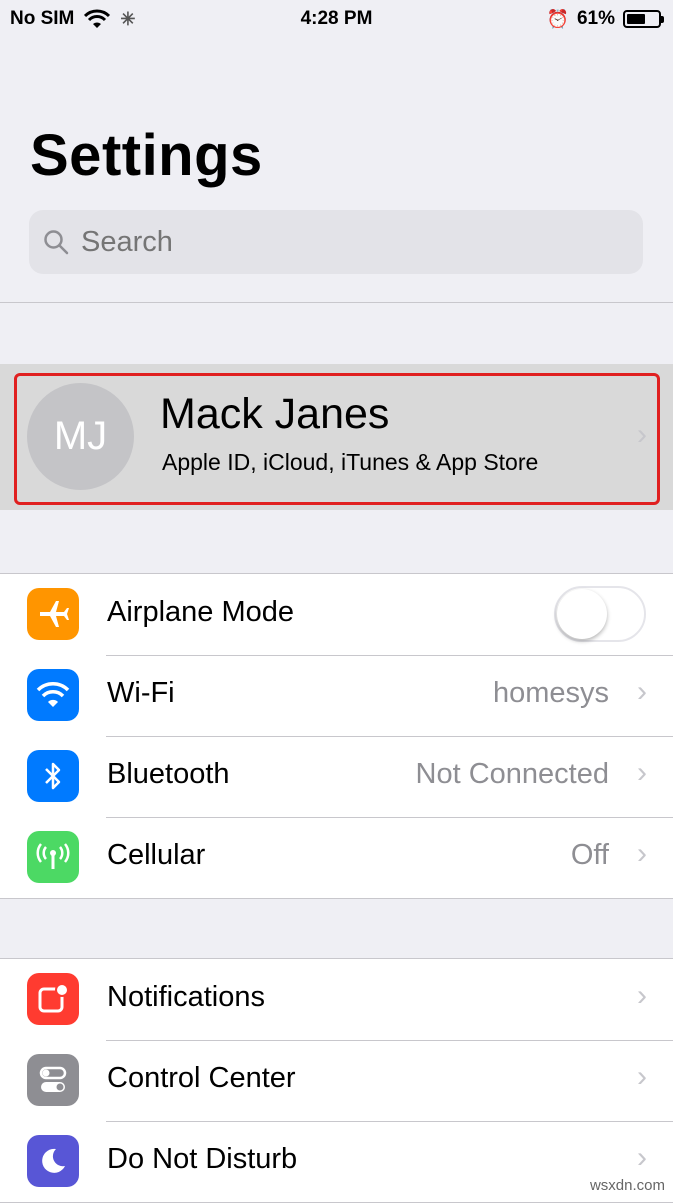 The image size is (673, 1203). I want to click on battery-icon, so click(643, 19).